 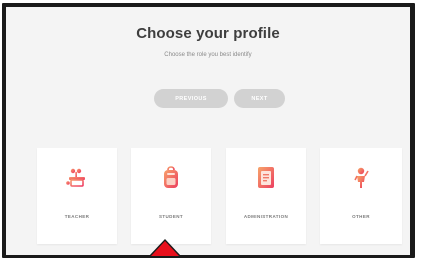 I want to click on next-button: NEXT, so click(x=259, y=98).